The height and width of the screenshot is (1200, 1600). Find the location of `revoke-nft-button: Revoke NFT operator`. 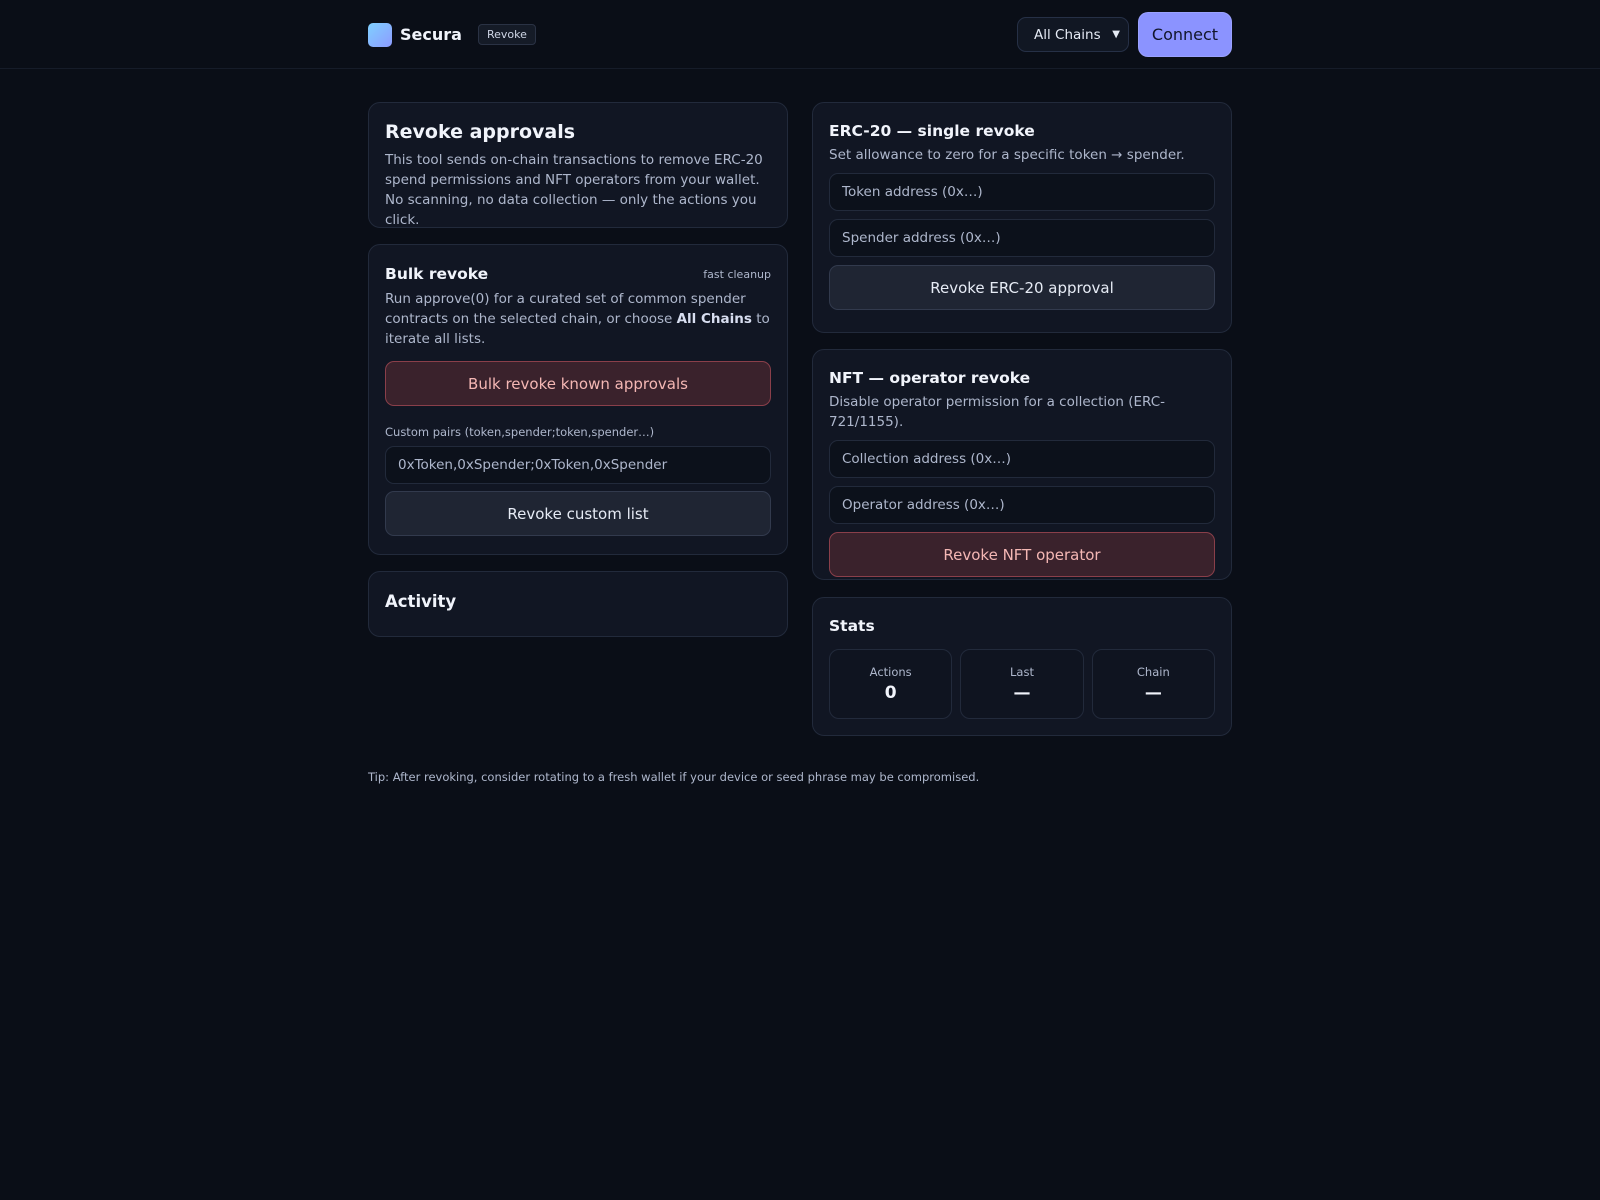

revoke-nft-button: Revoke NFT operator is located at coordinates (1022, 554).